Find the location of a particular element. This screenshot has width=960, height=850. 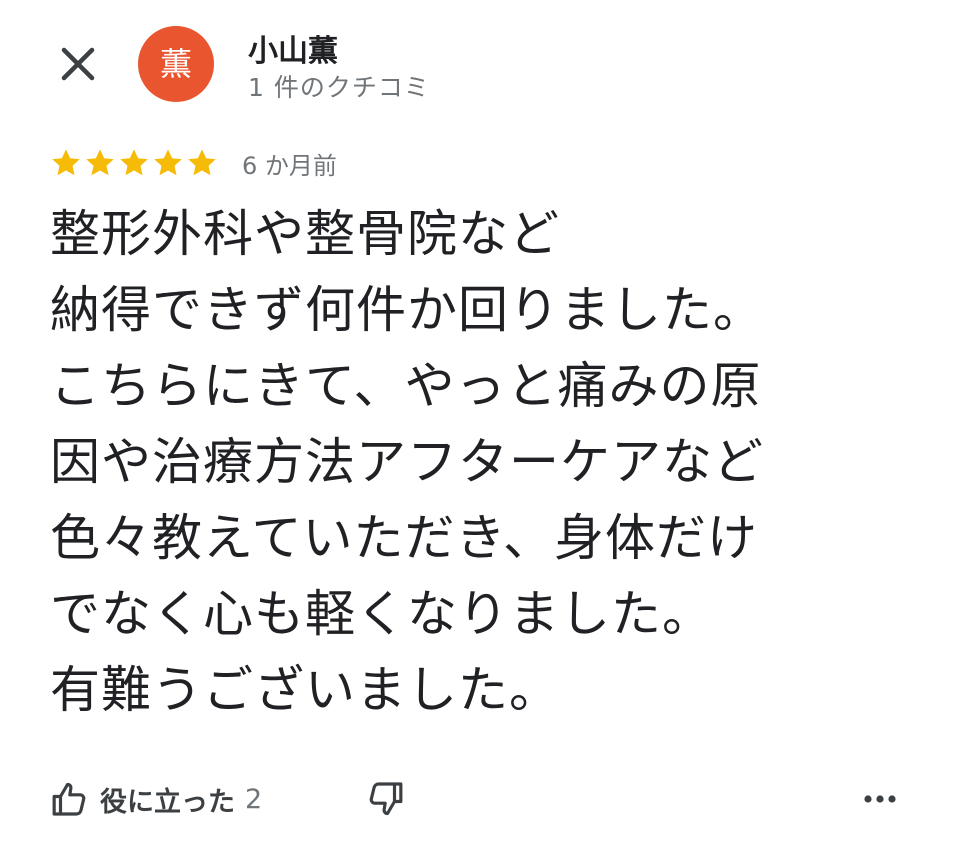

review-text-line: 納得できず何件か回りました。 is located at coordinates (407, 310).